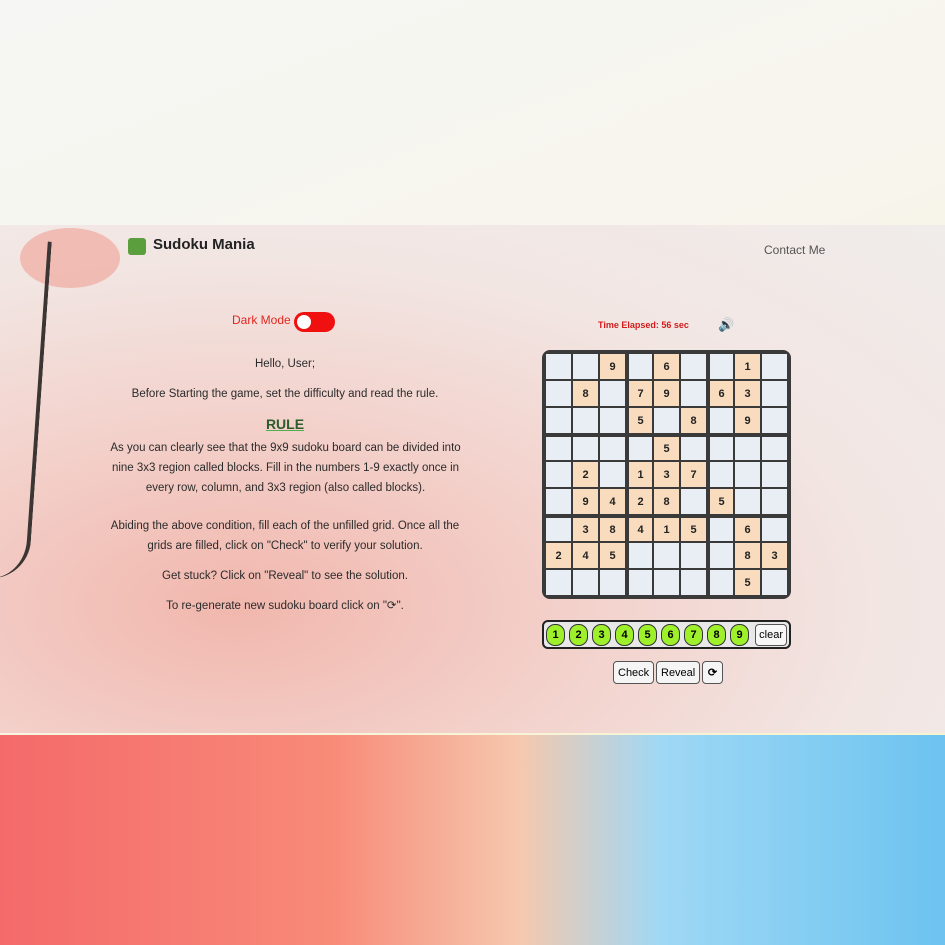  Describe the element at coordinates (716, 634) in the screenshot. I see `number-button: 8` at that location.